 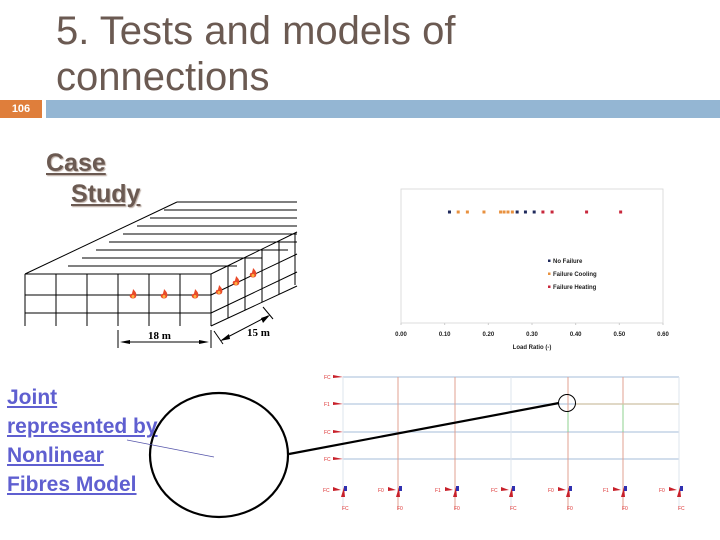 I want to click on joint-text-line: Fibres Model, so click(x=72, y=484).